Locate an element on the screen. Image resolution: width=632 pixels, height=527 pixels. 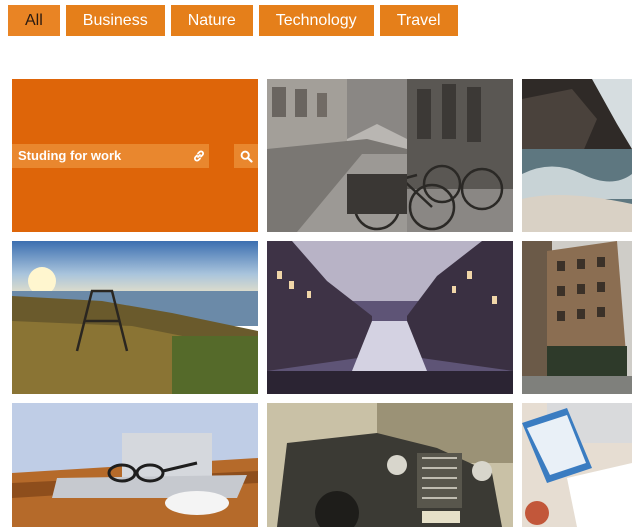
filter-travel-button: Travel is located at coordinates (418, 20).